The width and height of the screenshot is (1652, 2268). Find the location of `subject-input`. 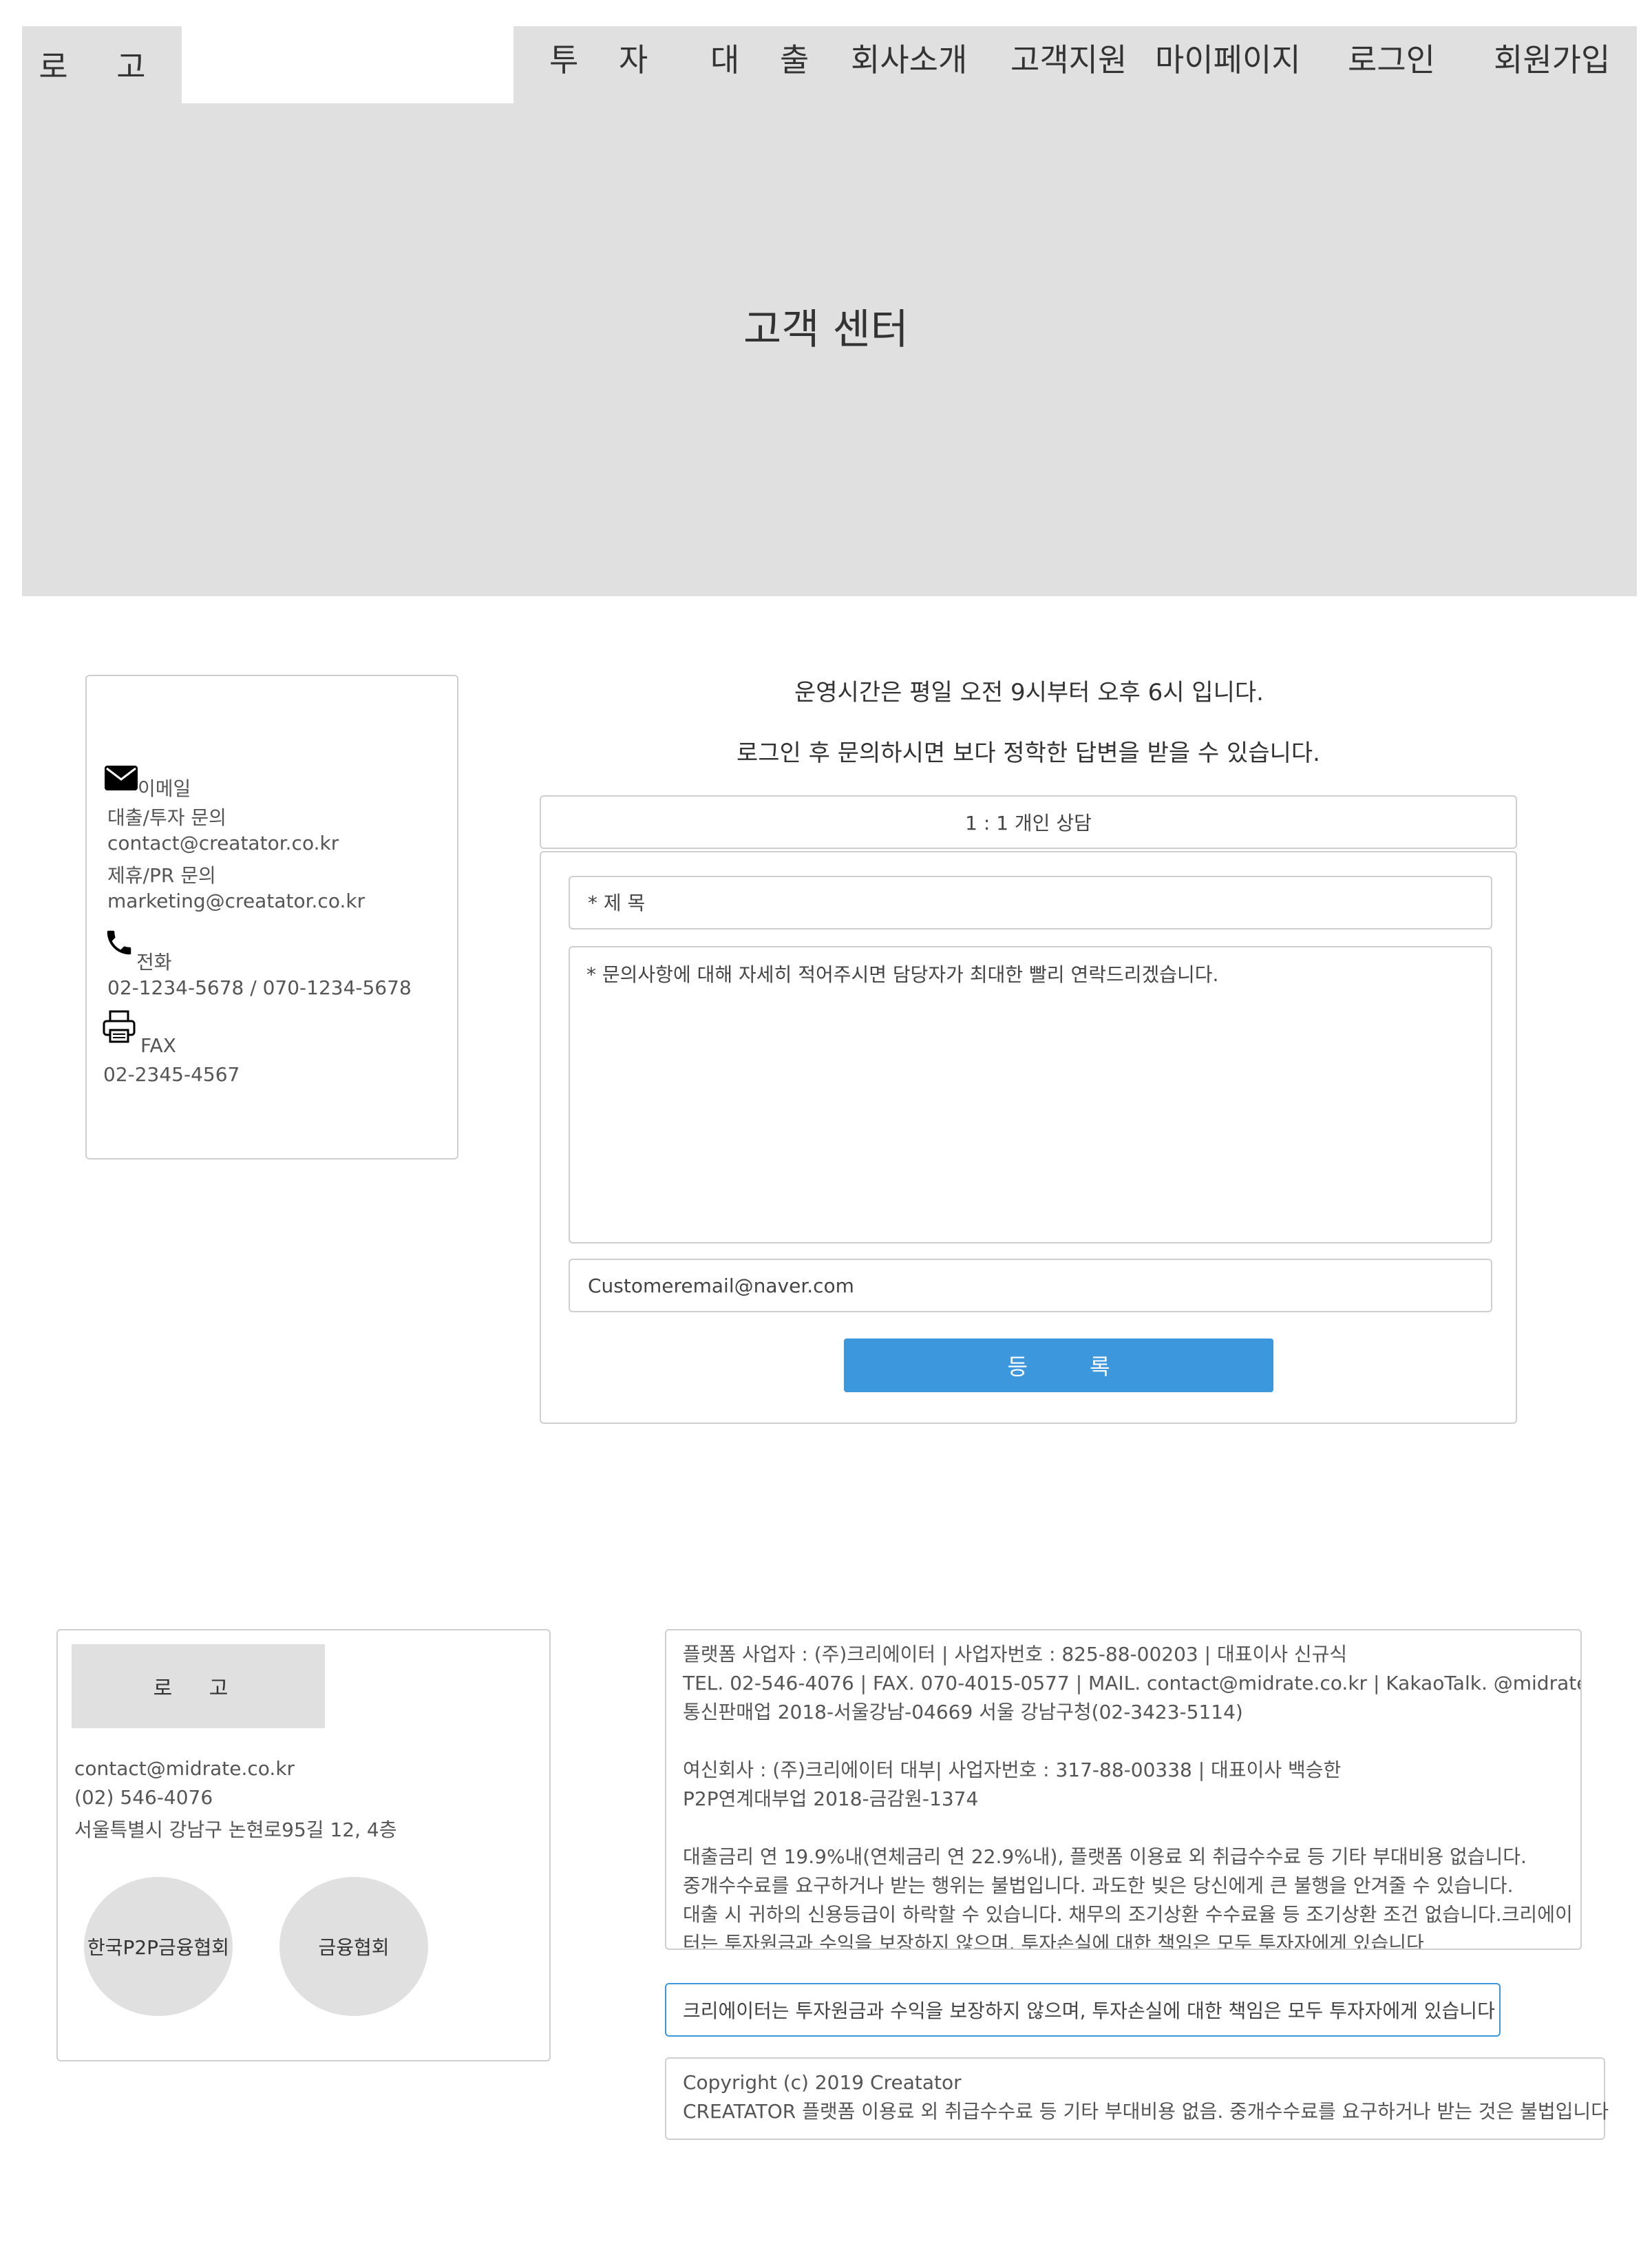

subject-input is located at coordinates (1030, 903).